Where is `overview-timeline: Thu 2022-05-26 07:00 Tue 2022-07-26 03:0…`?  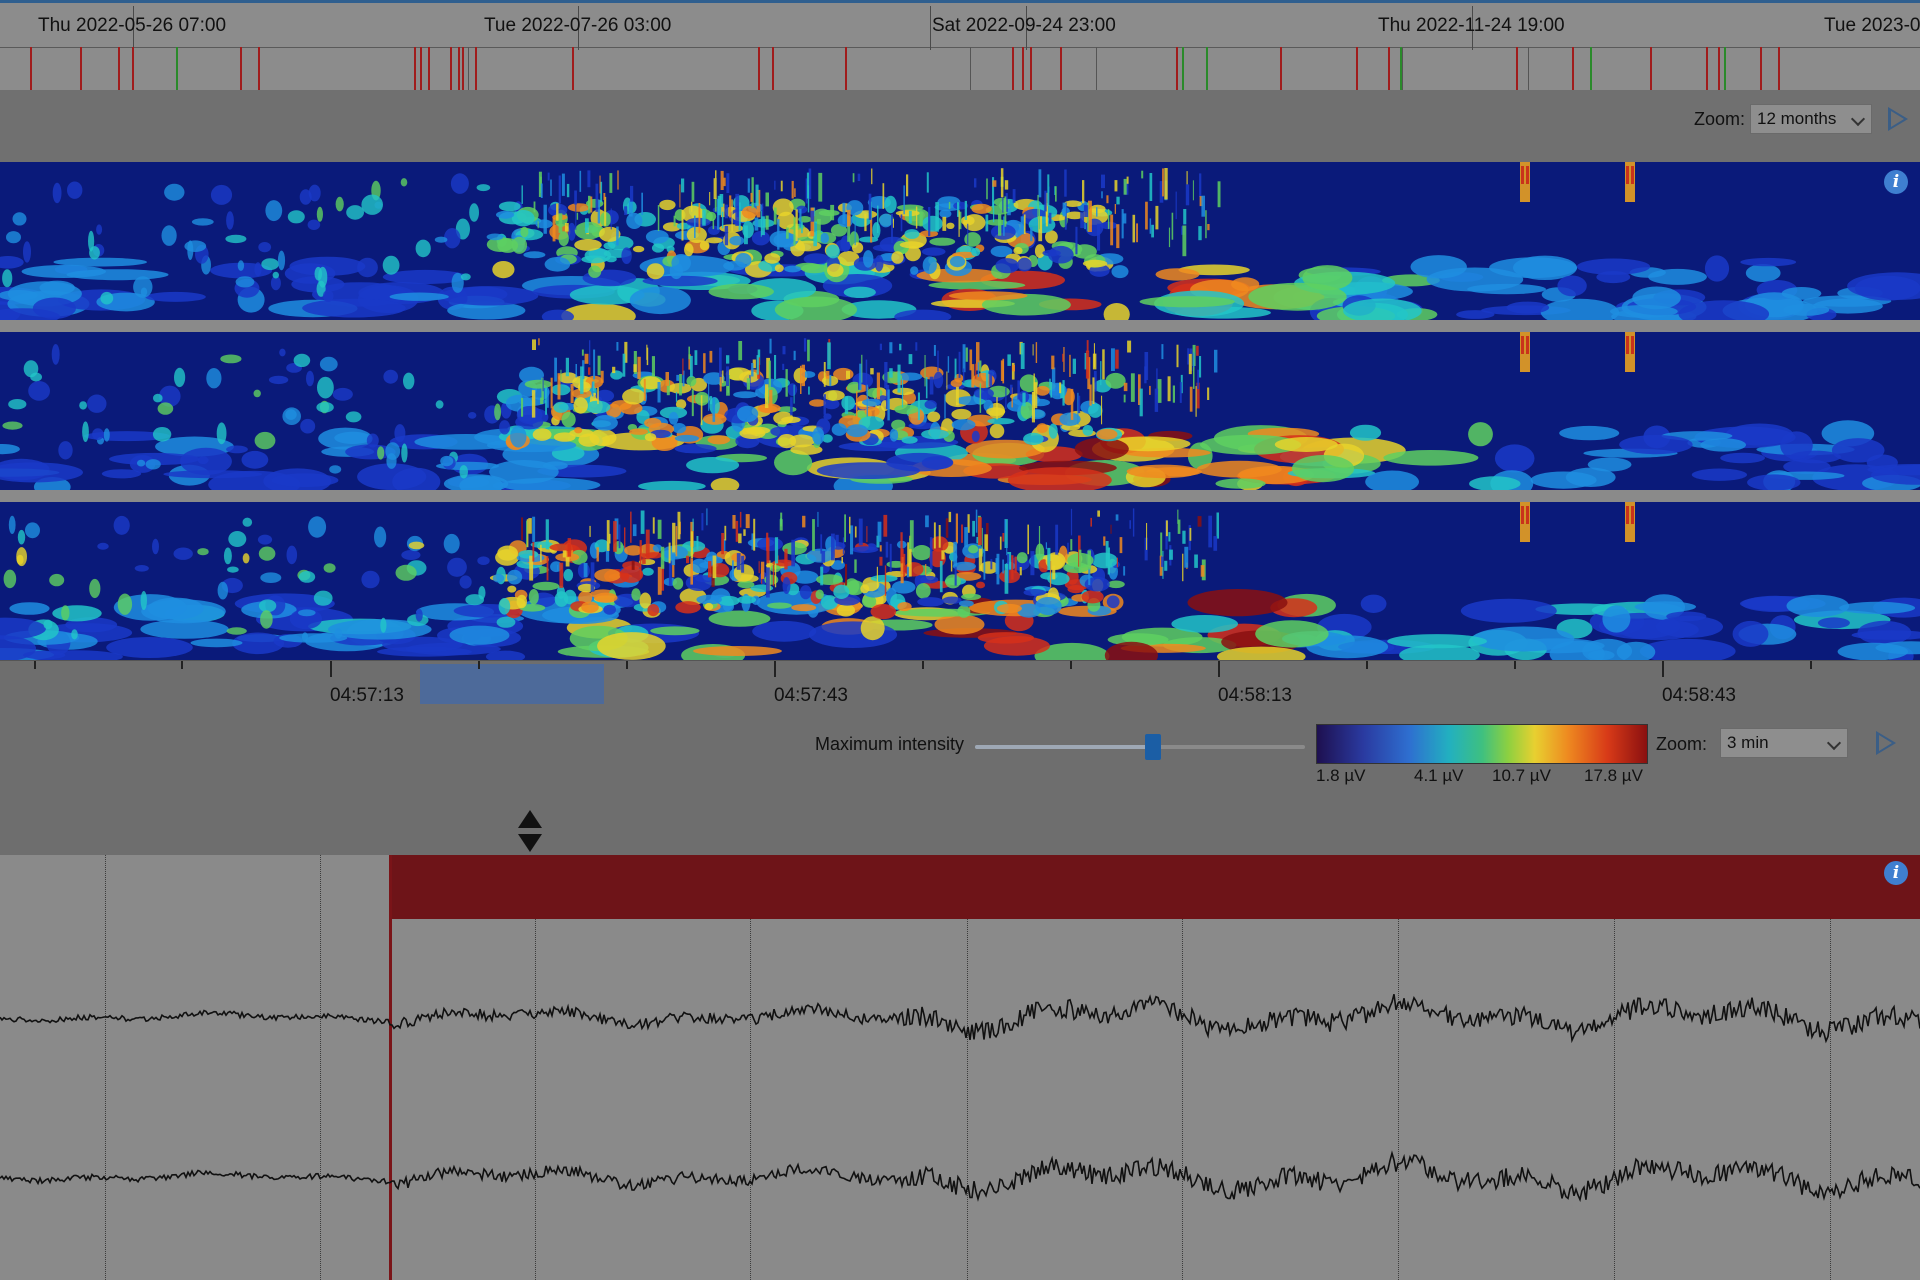 overview-timeline: Thu 2022-05-26 07:00 Tue 2022-07-26 03:0… is located at coordinates (960, 45).